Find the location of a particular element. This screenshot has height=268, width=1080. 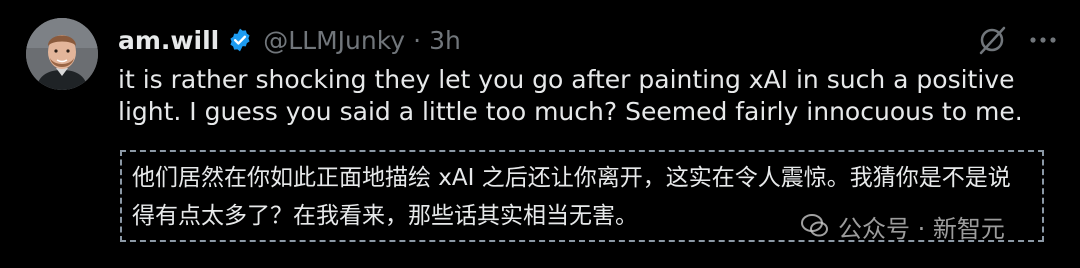

more-options-icon is located at coordinates (1043, 40).